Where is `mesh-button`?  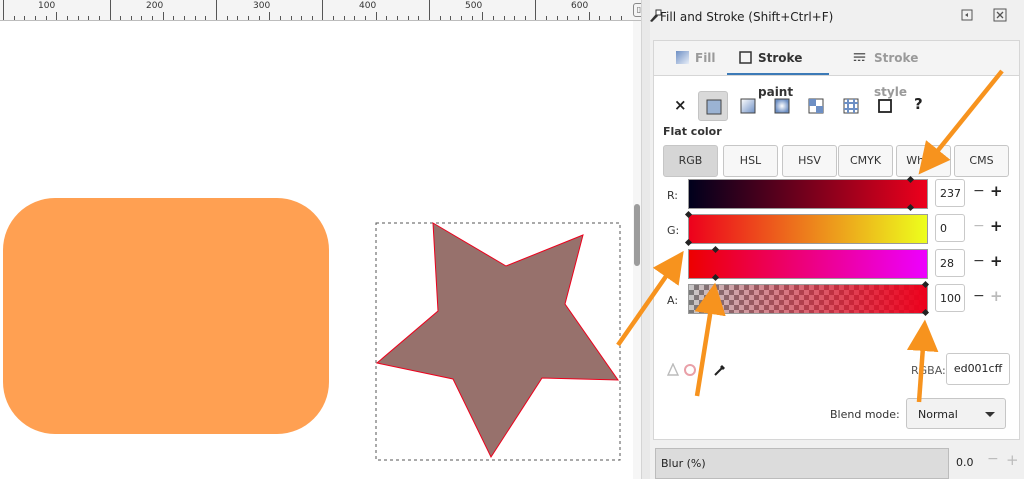
mesh-button is located at coordinates (885, 106).